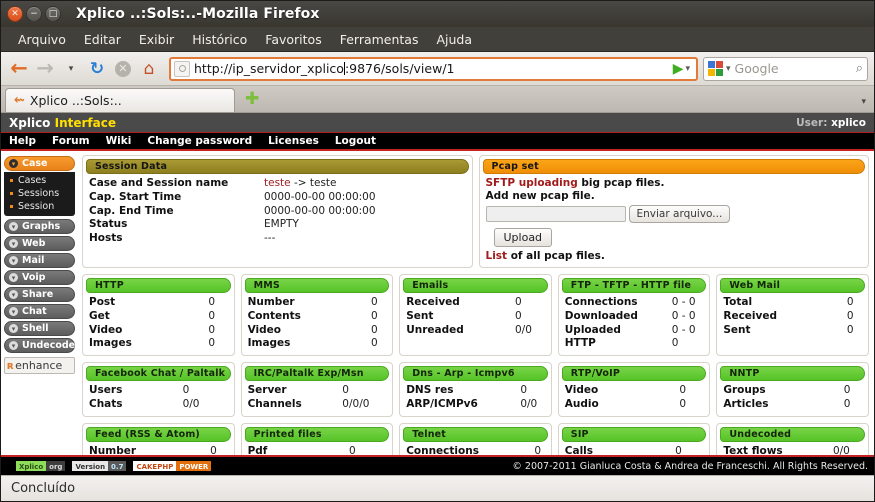 The image size is (875, 502). I want to click on sidebar-group-case: ▾ Case, so click(39, 163).